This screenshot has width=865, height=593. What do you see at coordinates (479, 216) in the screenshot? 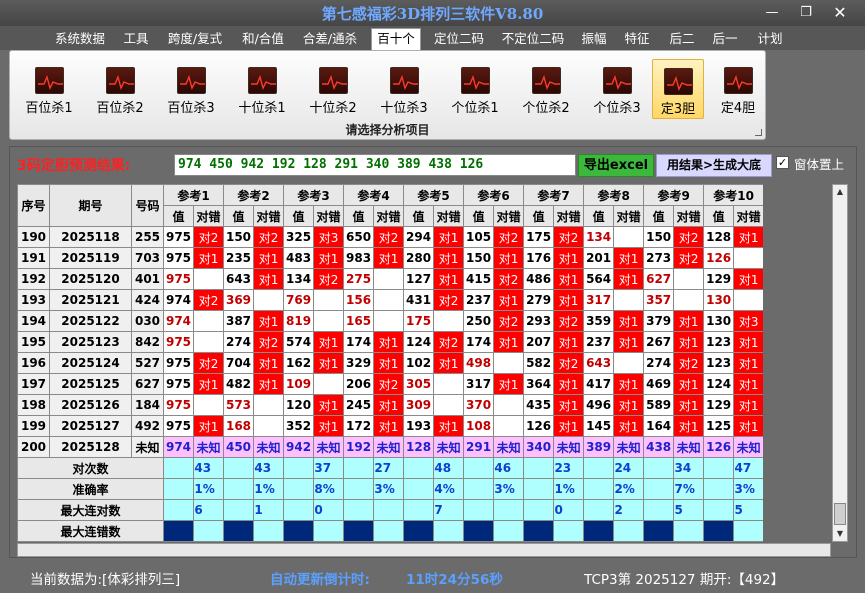
I see `subheader-value: 值` at bounding box center [479, 216].